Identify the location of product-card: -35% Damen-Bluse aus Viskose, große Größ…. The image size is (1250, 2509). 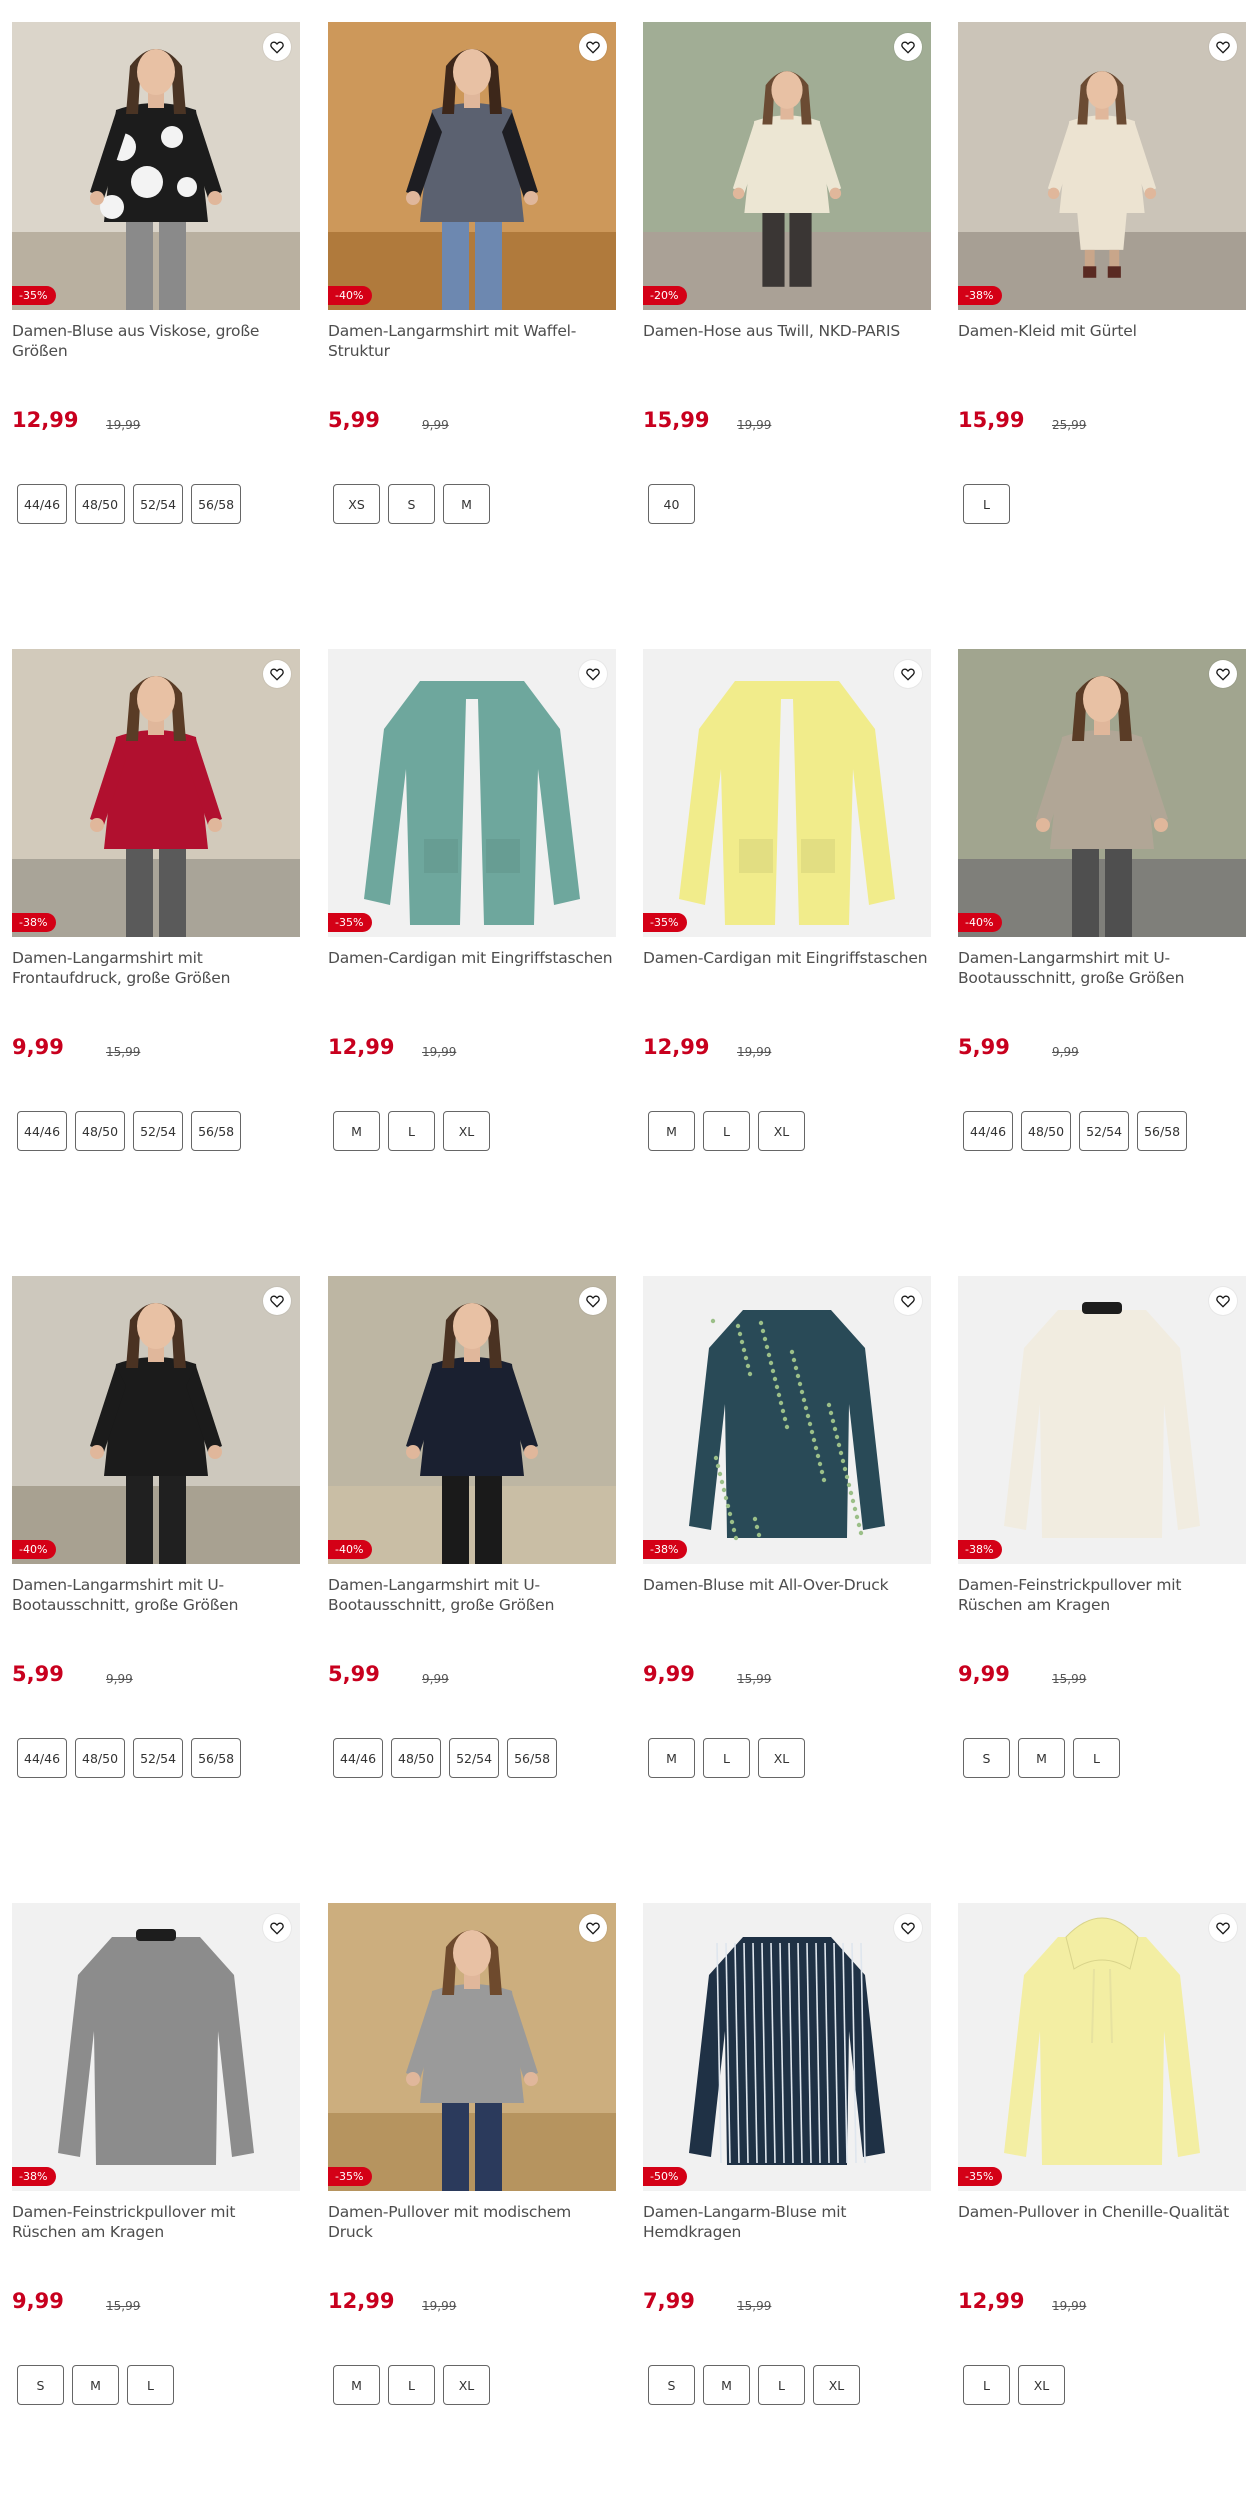
(156, 302).